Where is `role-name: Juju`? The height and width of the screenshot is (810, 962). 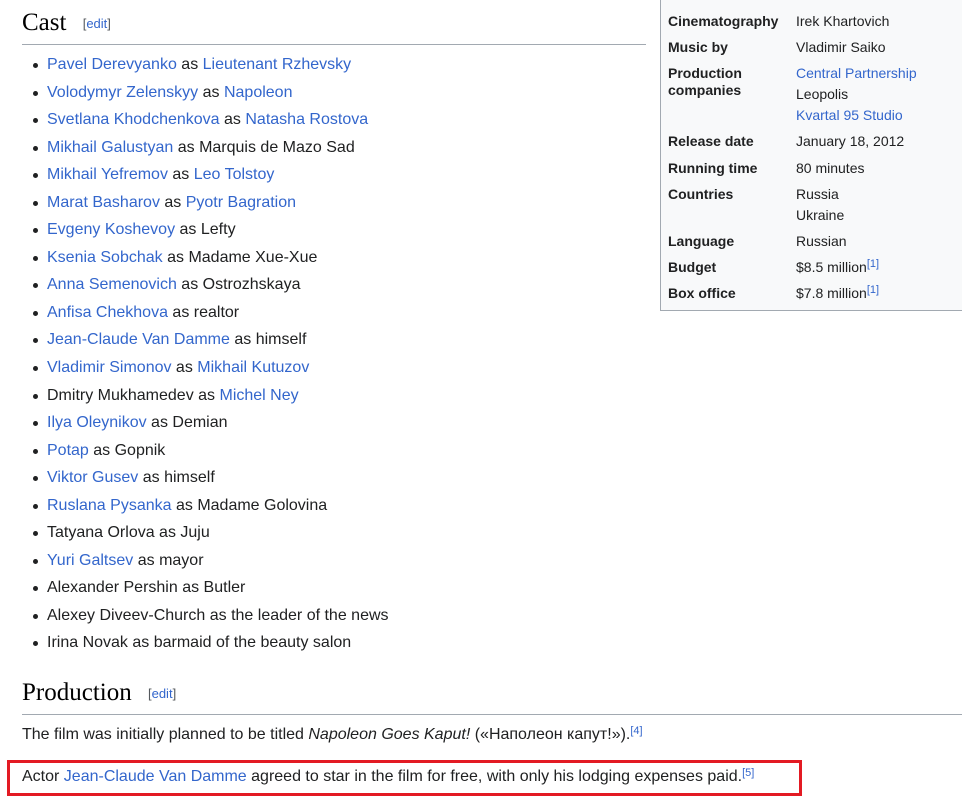
role-name: Juju is located at coordinates (195, 533).